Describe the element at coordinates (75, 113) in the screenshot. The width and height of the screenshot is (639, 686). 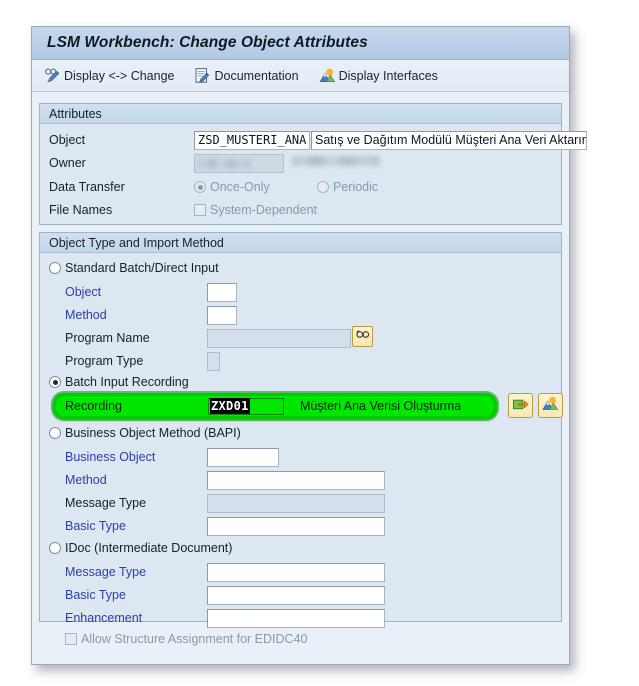
I see `attributes-group-title: Attributes` at that location.